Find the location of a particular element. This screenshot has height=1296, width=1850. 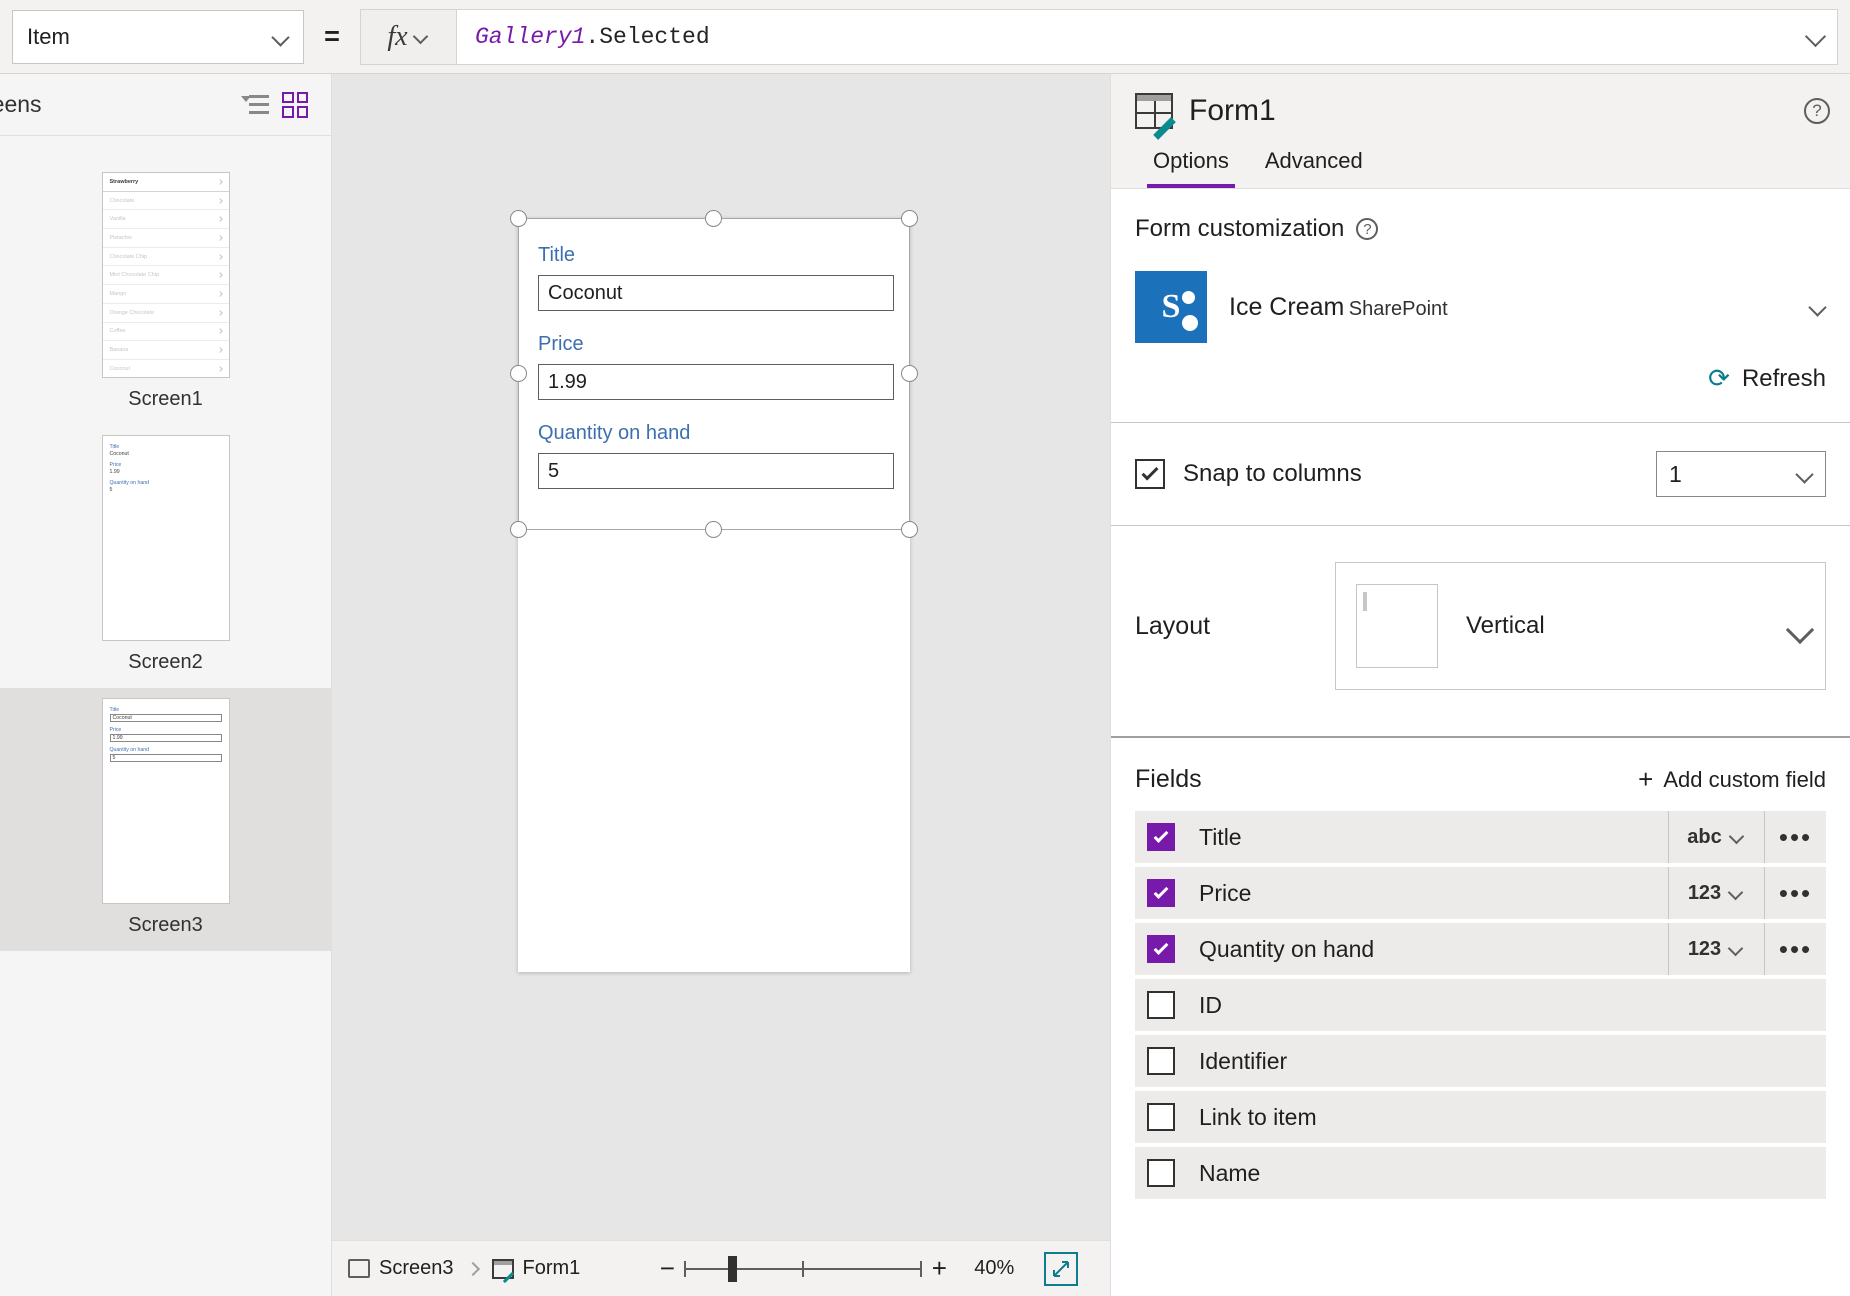

preview-field-input: Coconut is located at coordinates (165, 718).